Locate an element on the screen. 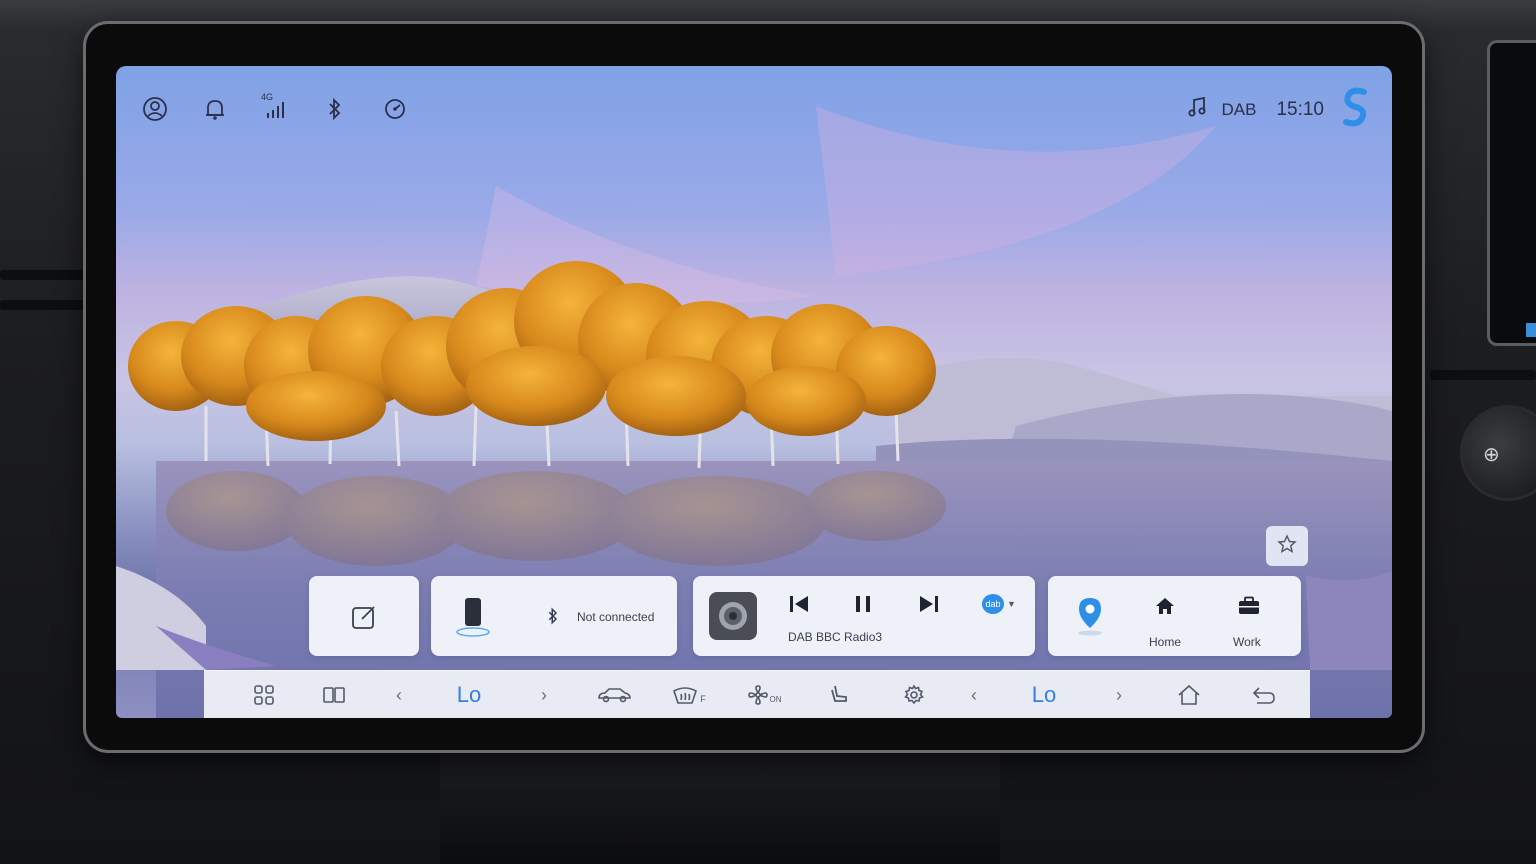 Image resolution: width=1536 pixels, height=864 pixels. instrument-screen-edge is located at coordinates (1511, 193).